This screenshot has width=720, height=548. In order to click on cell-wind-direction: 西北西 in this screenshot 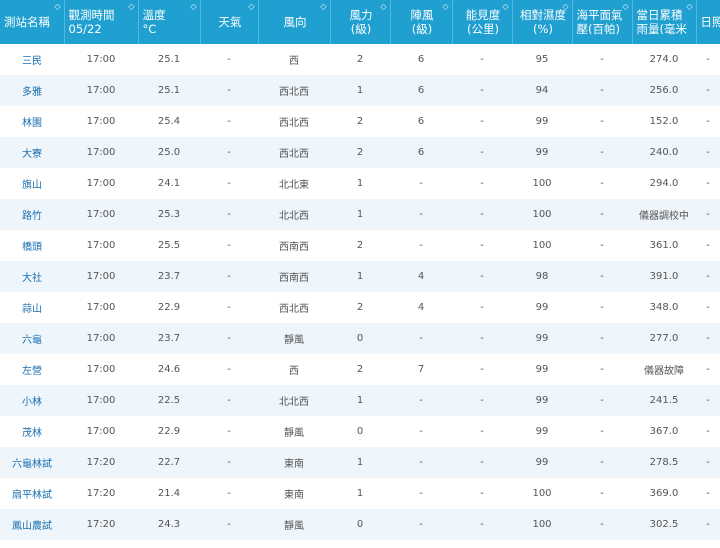, I will do `click(294, 121)`.